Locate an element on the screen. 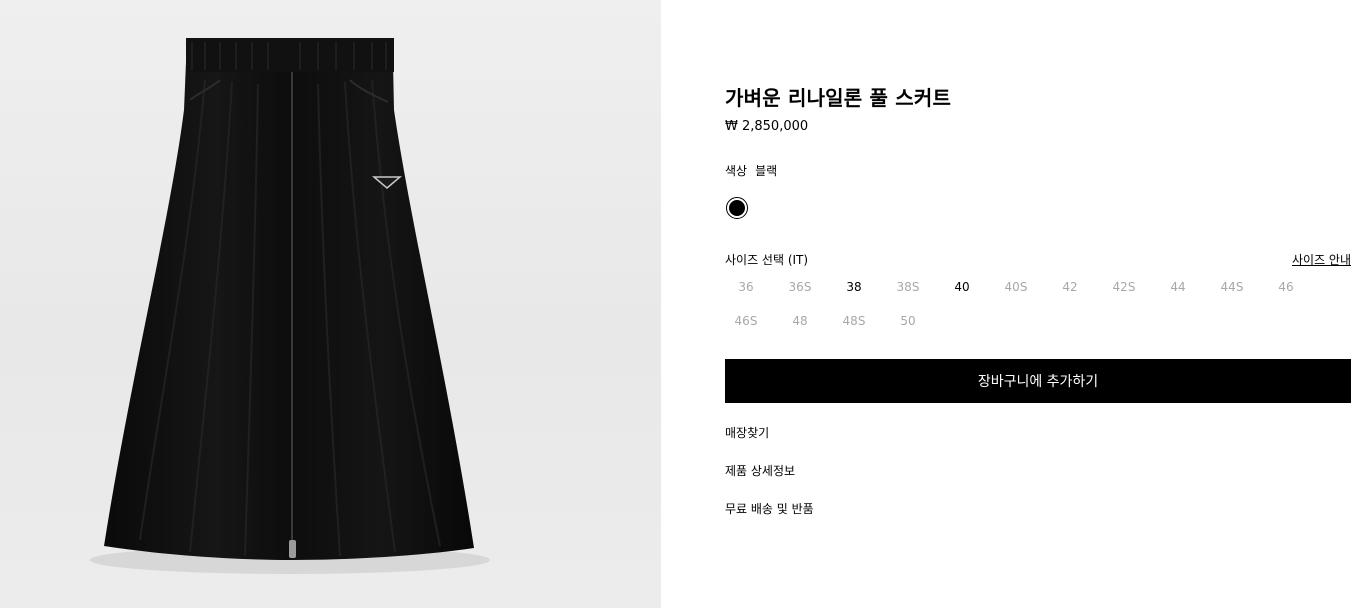 This screenshot has height=608, width=1366. product-details-link: 제품 상세정보 is located at coordinates (760, 470).